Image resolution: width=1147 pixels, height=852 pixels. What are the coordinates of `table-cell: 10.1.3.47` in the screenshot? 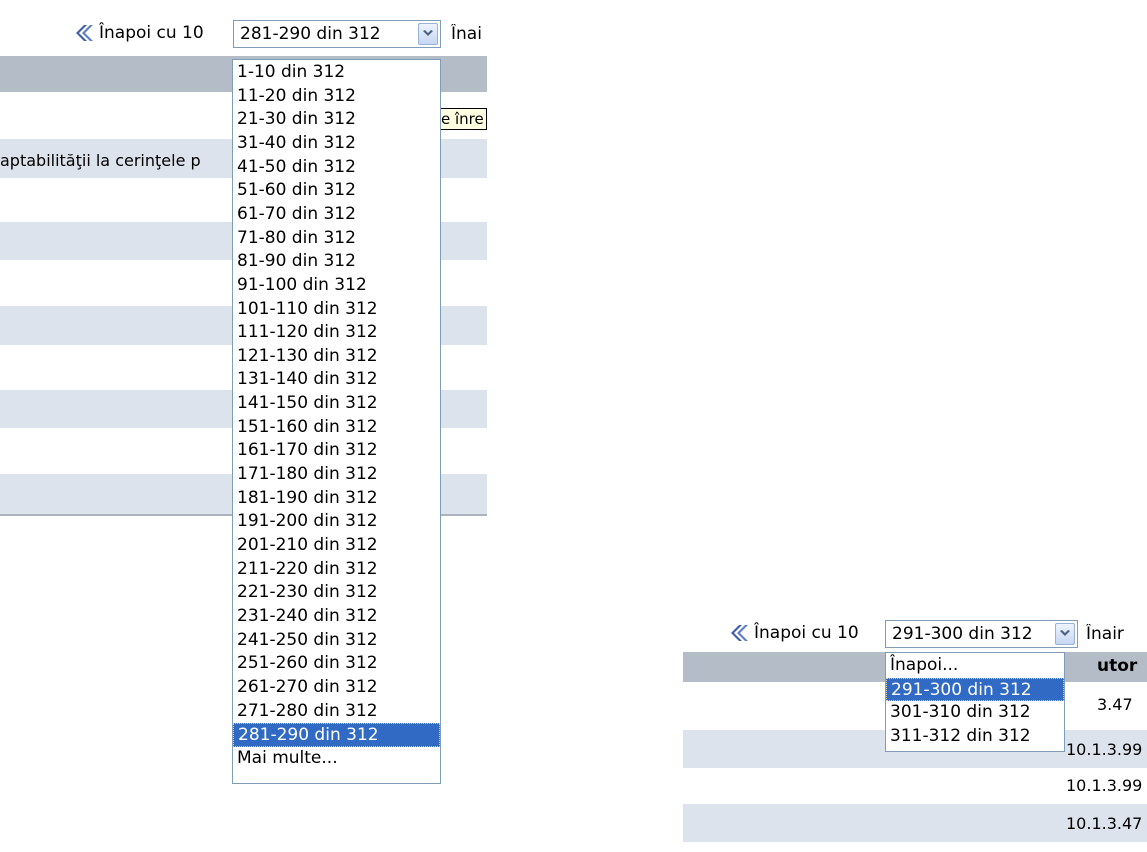 It's located at (1104, 823).